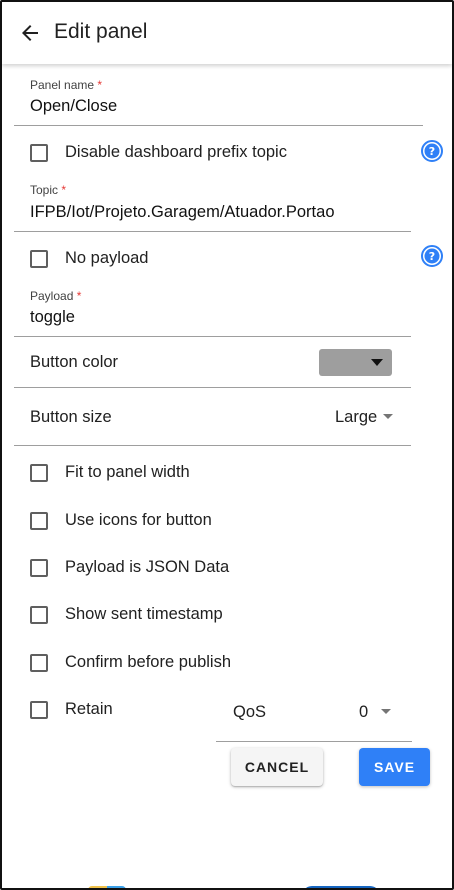 This screenshot has height=890, width=454. I want to click on panel-name-label-text: Panel name, so click(62, 85).